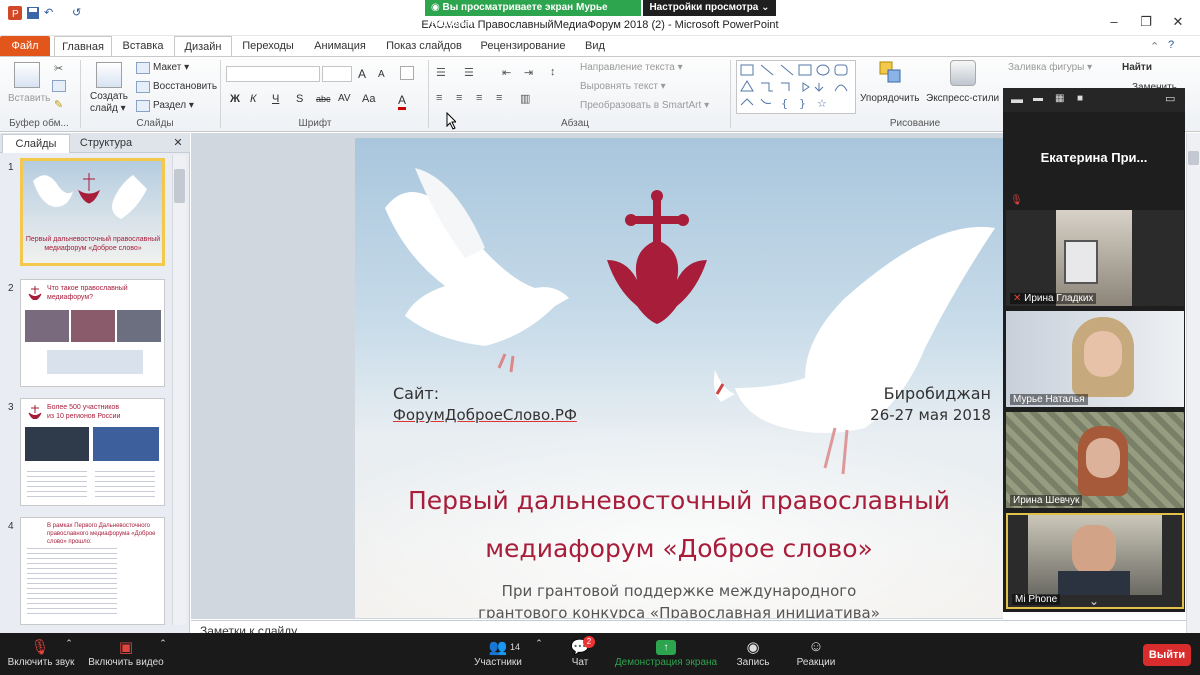 This screenshot has height=675, width=1200. Describe the element at coordinates (33, 13) in the screenshot. I see `save-icon` at that location.